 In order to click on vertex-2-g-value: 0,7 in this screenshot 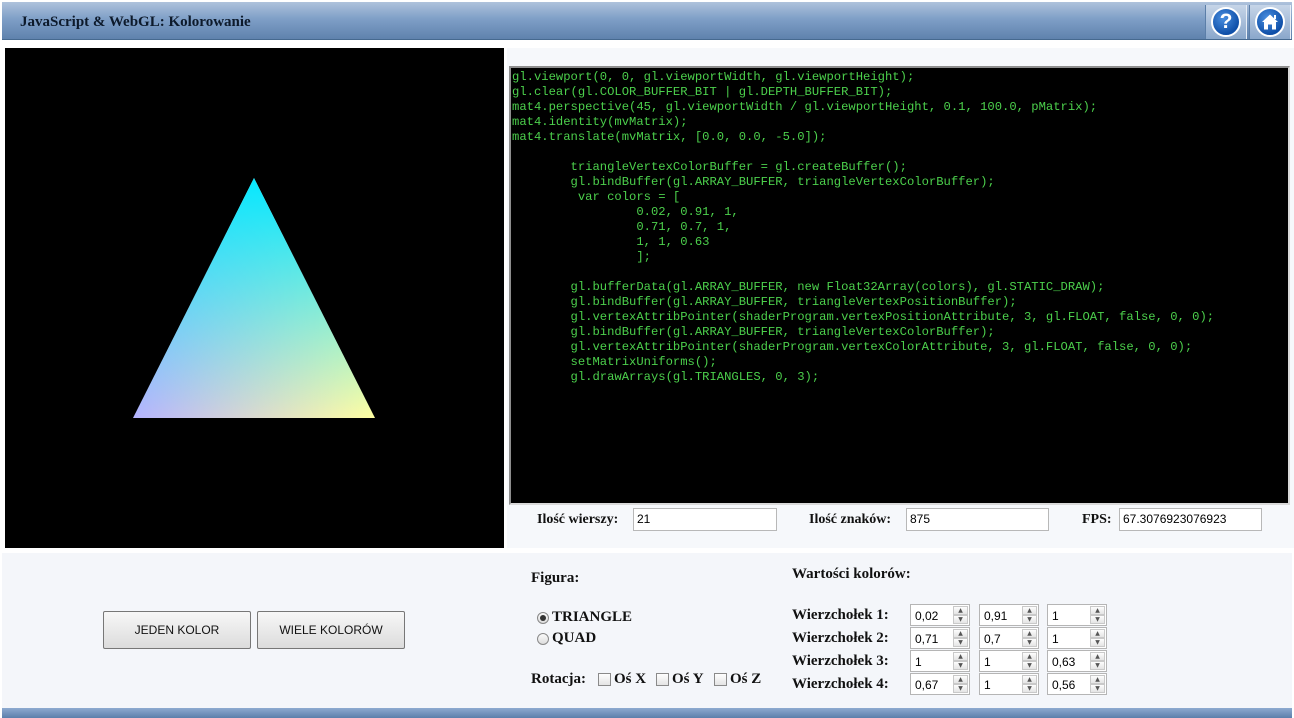, I will do `click(992, 639)`.